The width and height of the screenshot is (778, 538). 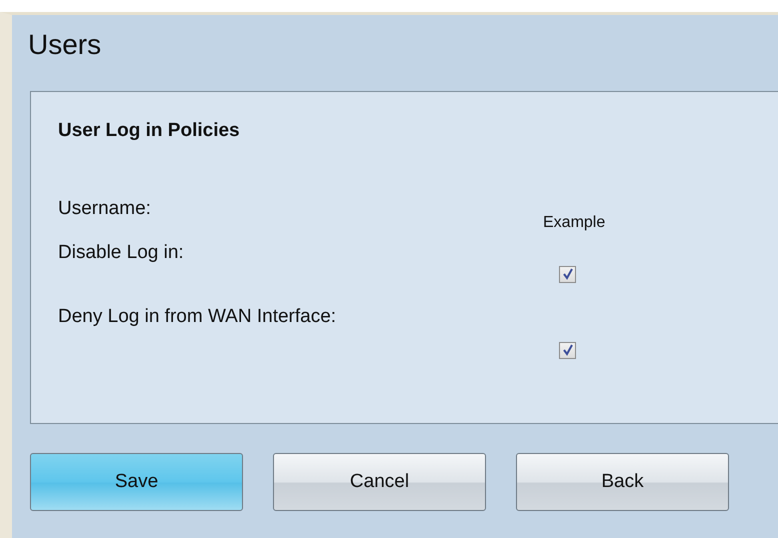 What do you see at coordinates (105, 209) in the screenshot?
I see `field-label: Username:` at bounding box center [105, 209].